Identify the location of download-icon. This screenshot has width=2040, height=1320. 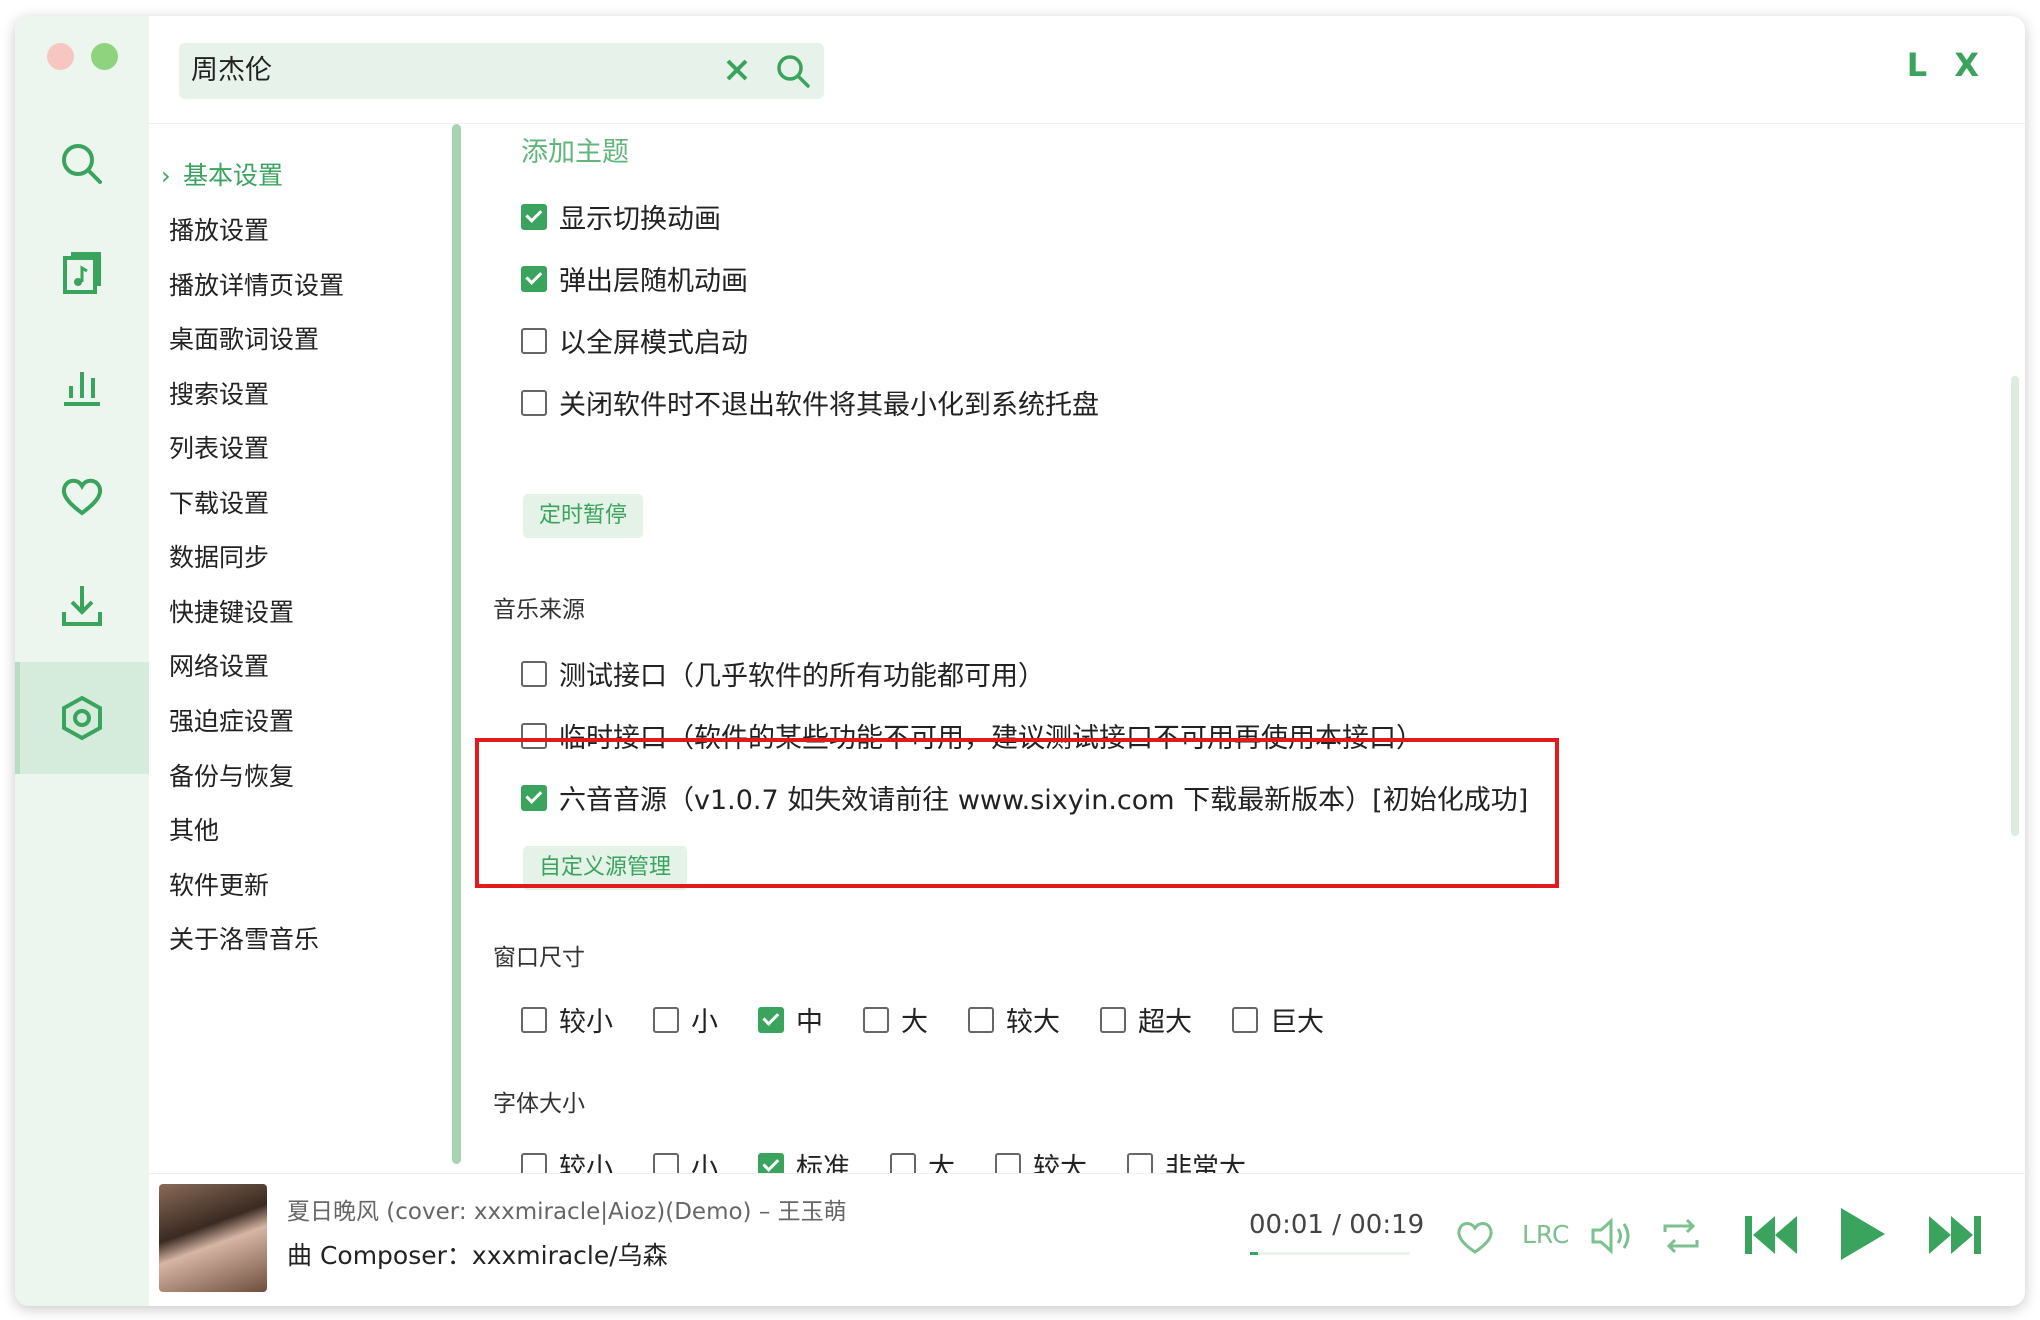
(82, 606).